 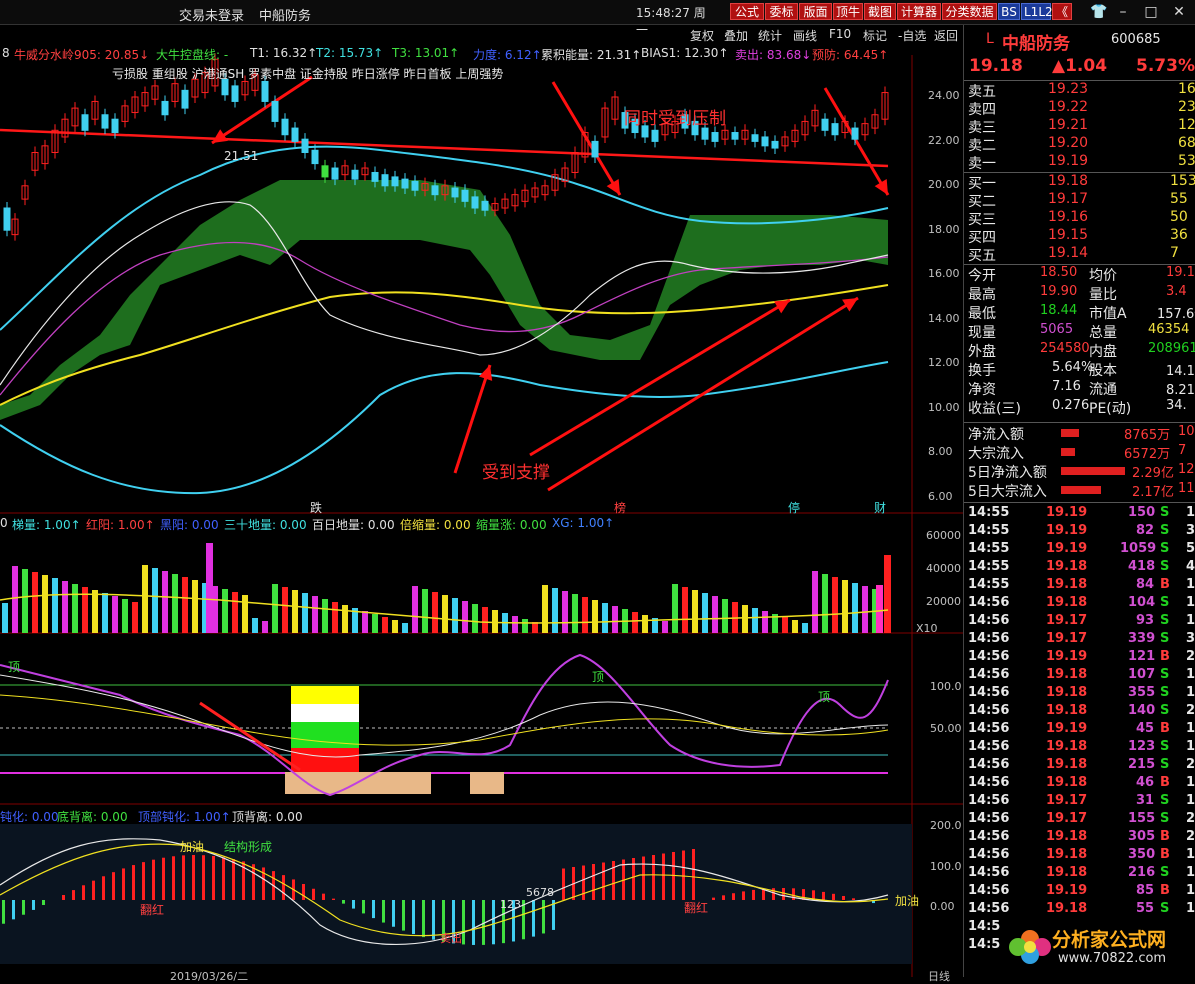 What do you see at coordinates (211, 14) in the screenshot?
I see `login-status: 交易未登录` at bounding box center [211, 14].